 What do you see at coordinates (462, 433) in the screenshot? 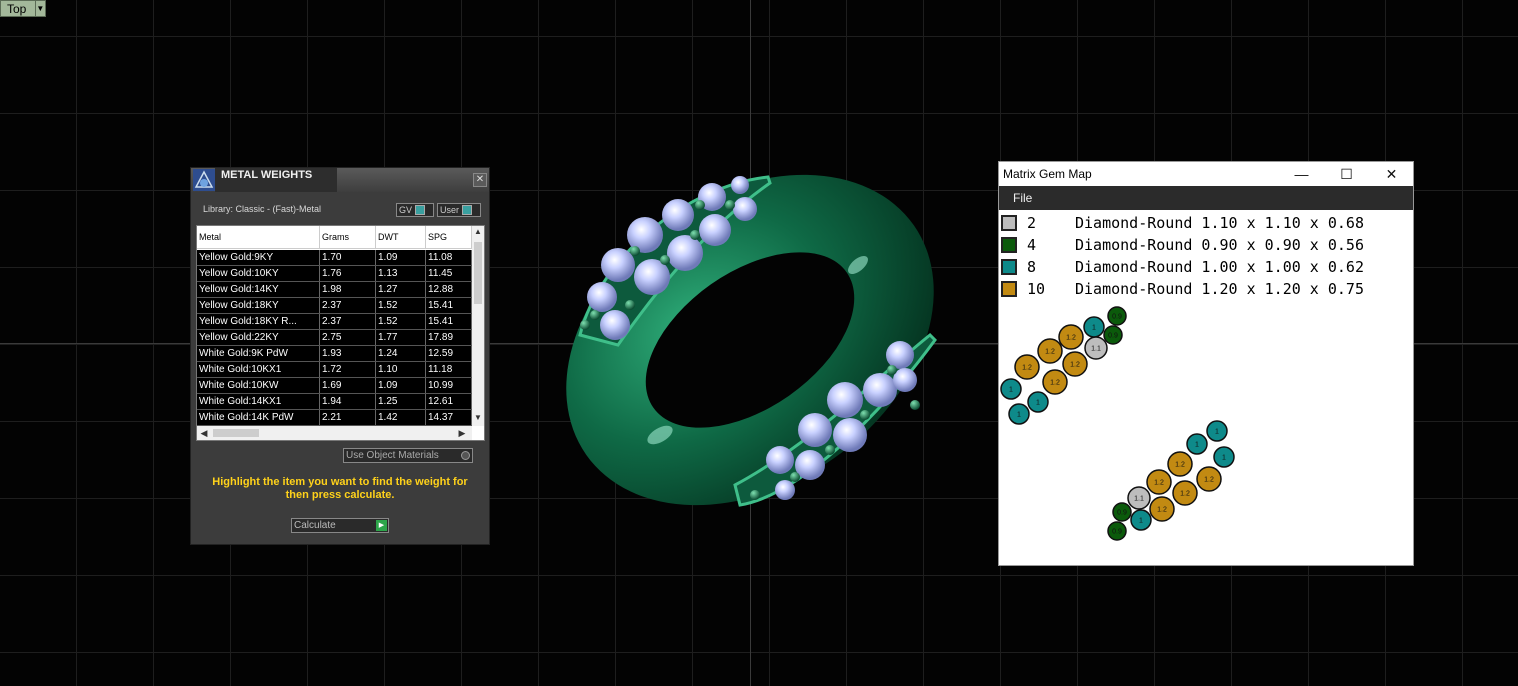
I see `scroll-right-icon: ▶` at bounding box center [462, 433].